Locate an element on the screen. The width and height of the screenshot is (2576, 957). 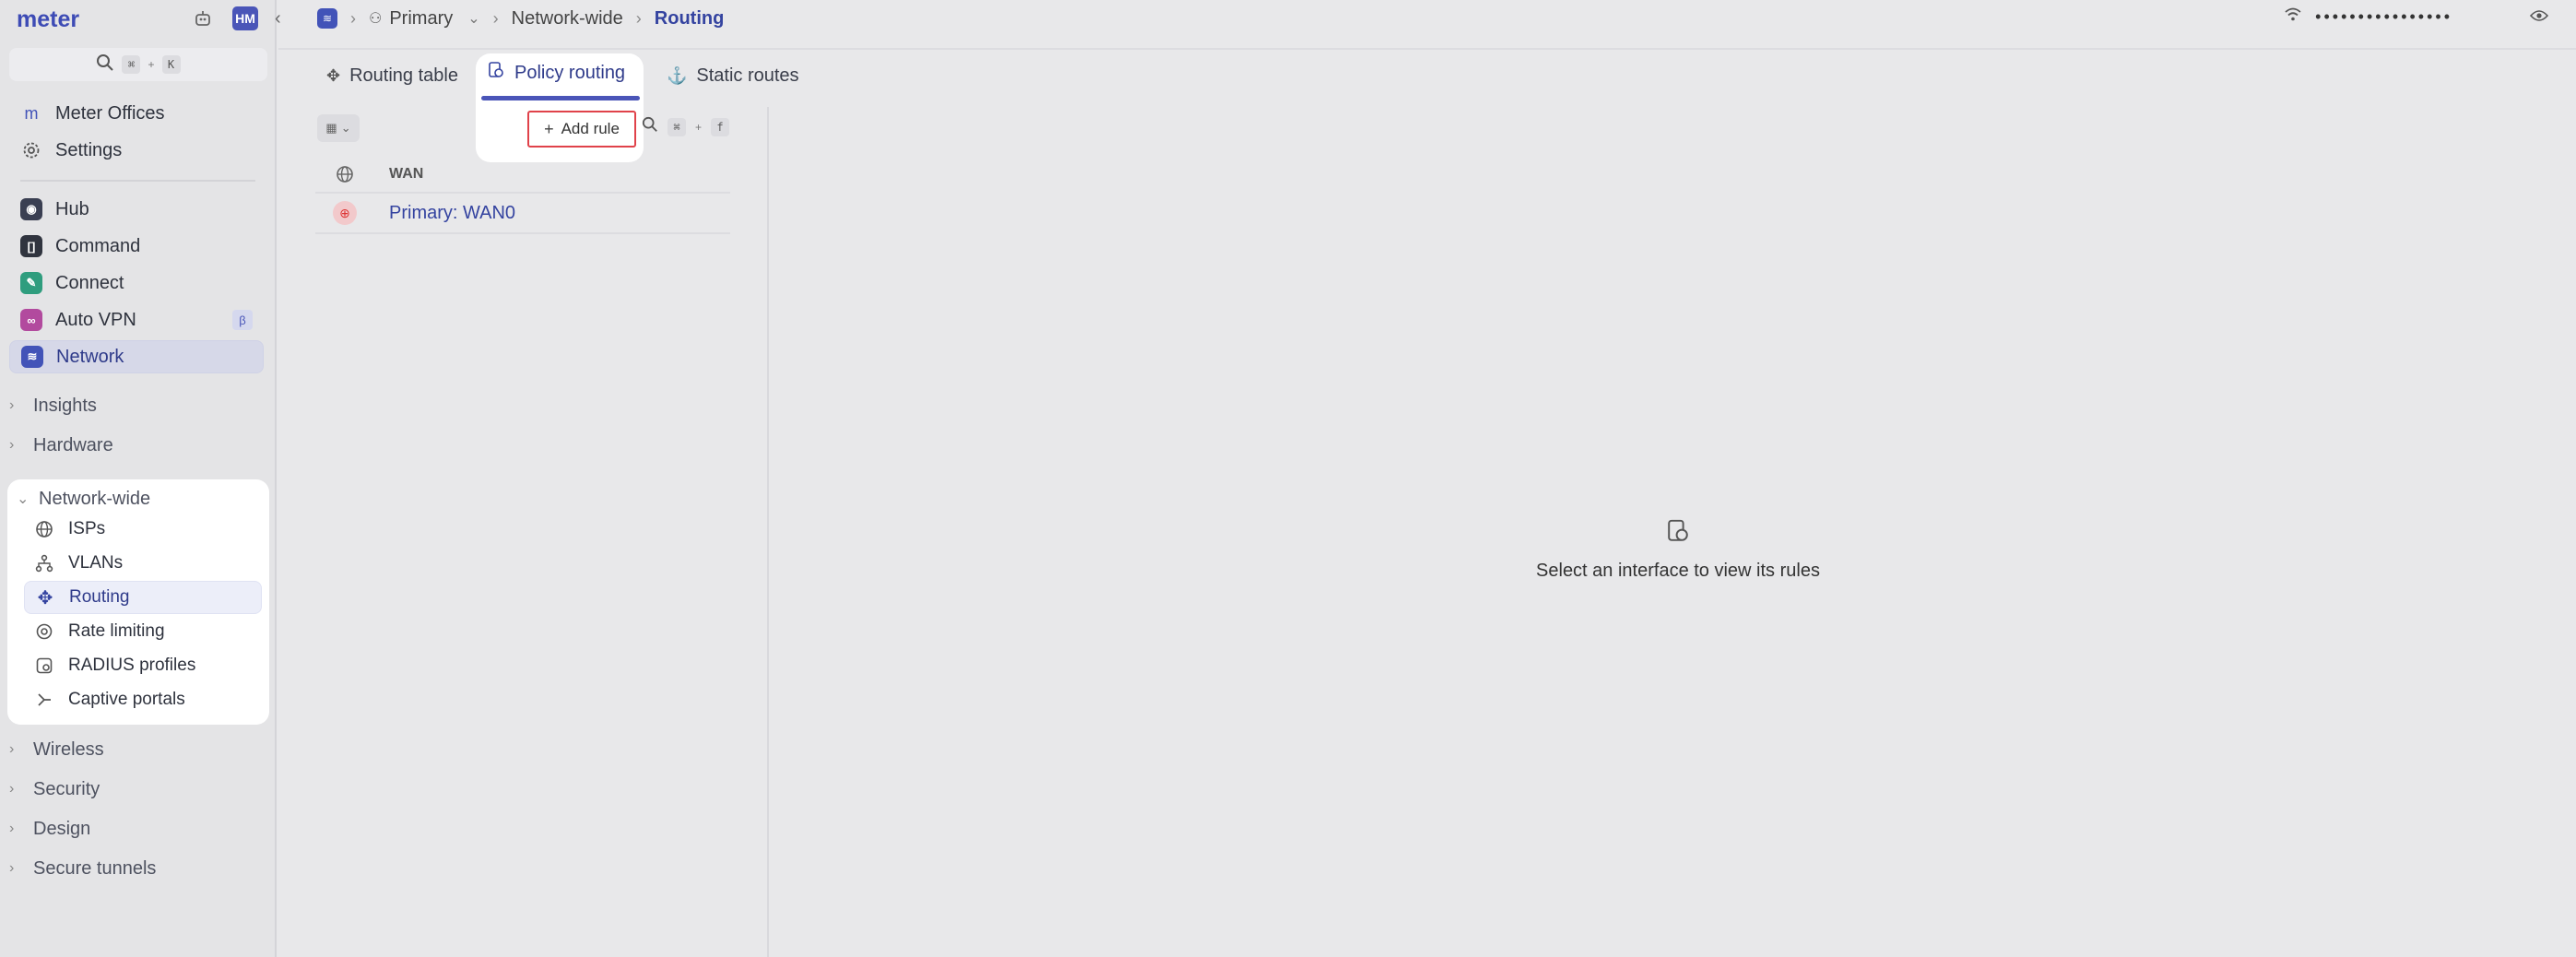
sidebar-item-label: Auto VPN is located at coordinates (95, 319).